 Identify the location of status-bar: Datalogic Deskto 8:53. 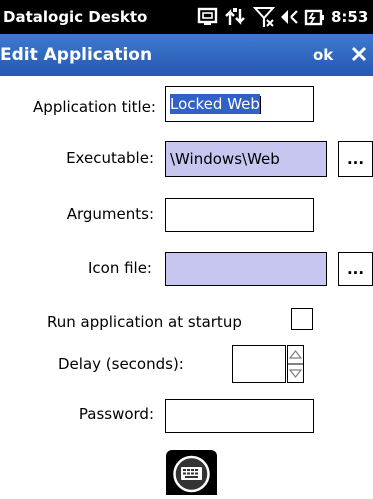
(186, 17).